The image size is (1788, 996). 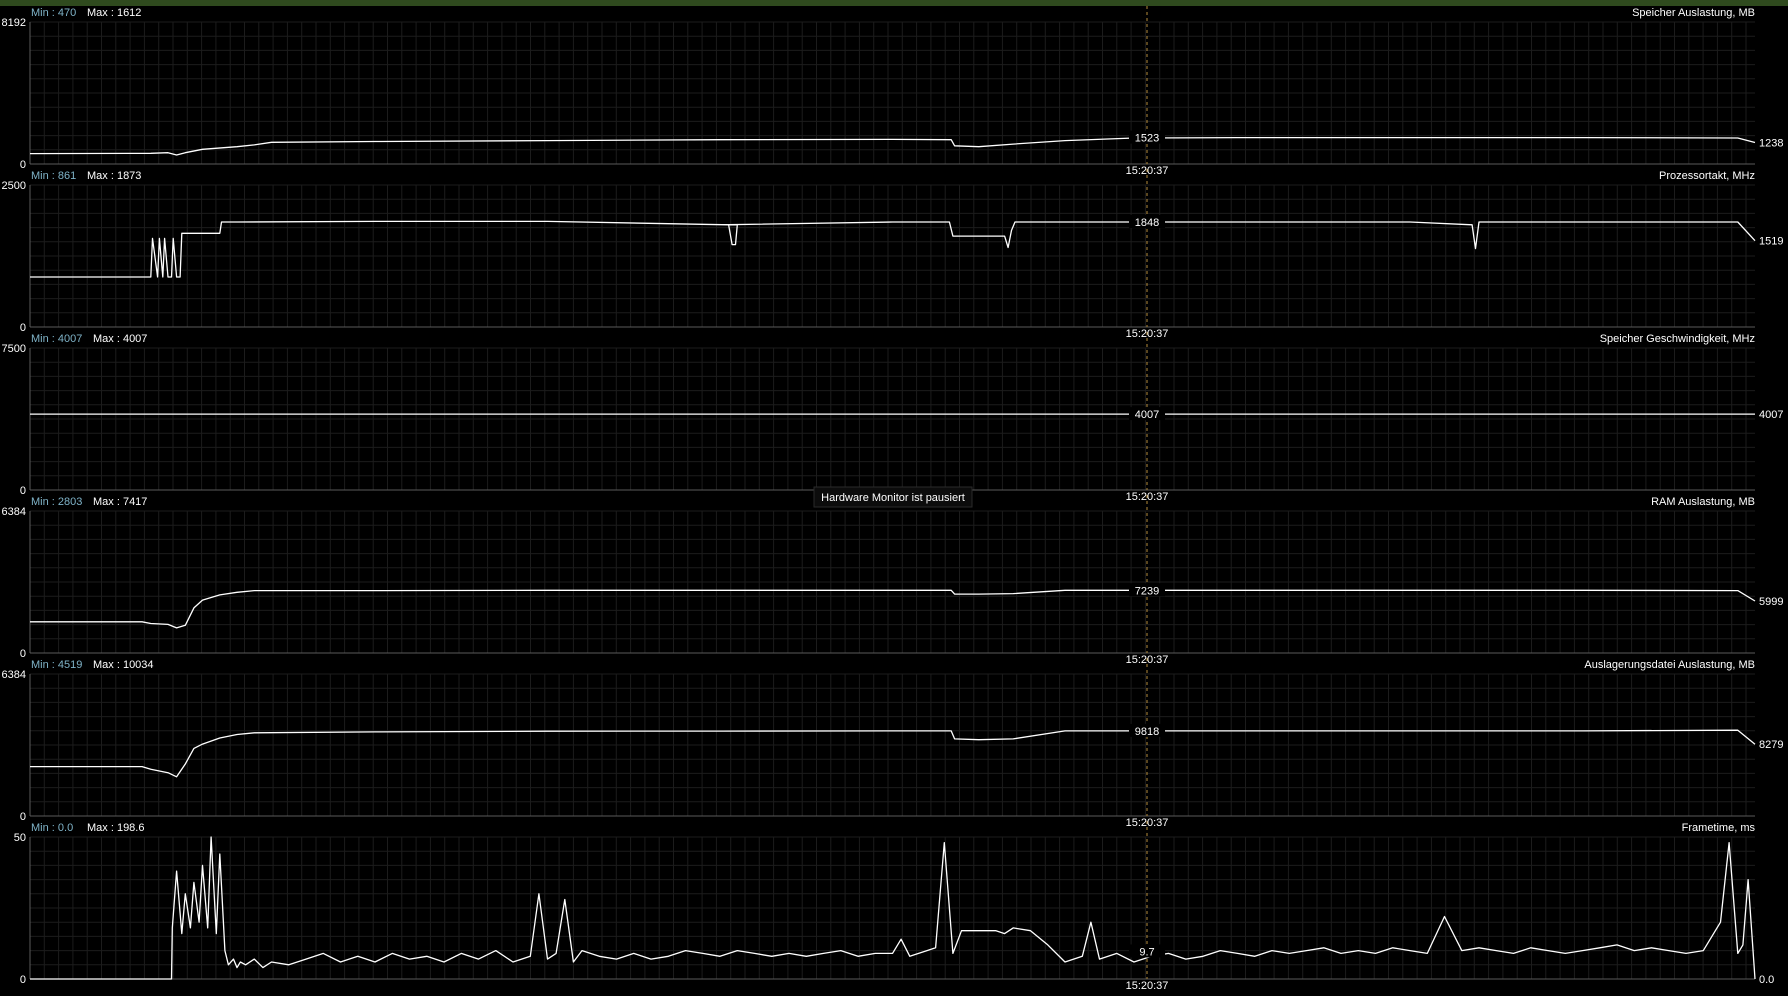 I want to click on chart-title: Prozessortakt, MHz, so click(x=1707, y=176).